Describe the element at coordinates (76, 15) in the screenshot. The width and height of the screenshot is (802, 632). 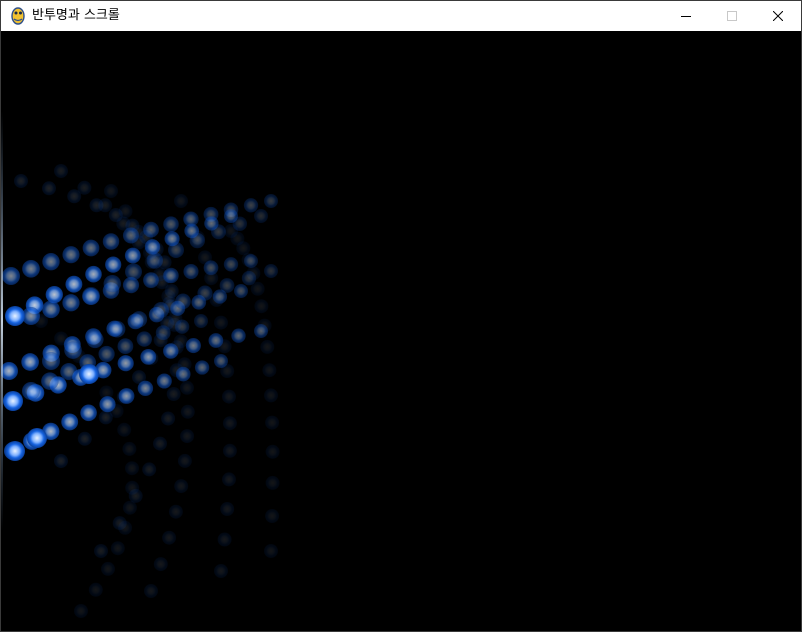
I see `window-title: 반투명과 스크롤` at that location.